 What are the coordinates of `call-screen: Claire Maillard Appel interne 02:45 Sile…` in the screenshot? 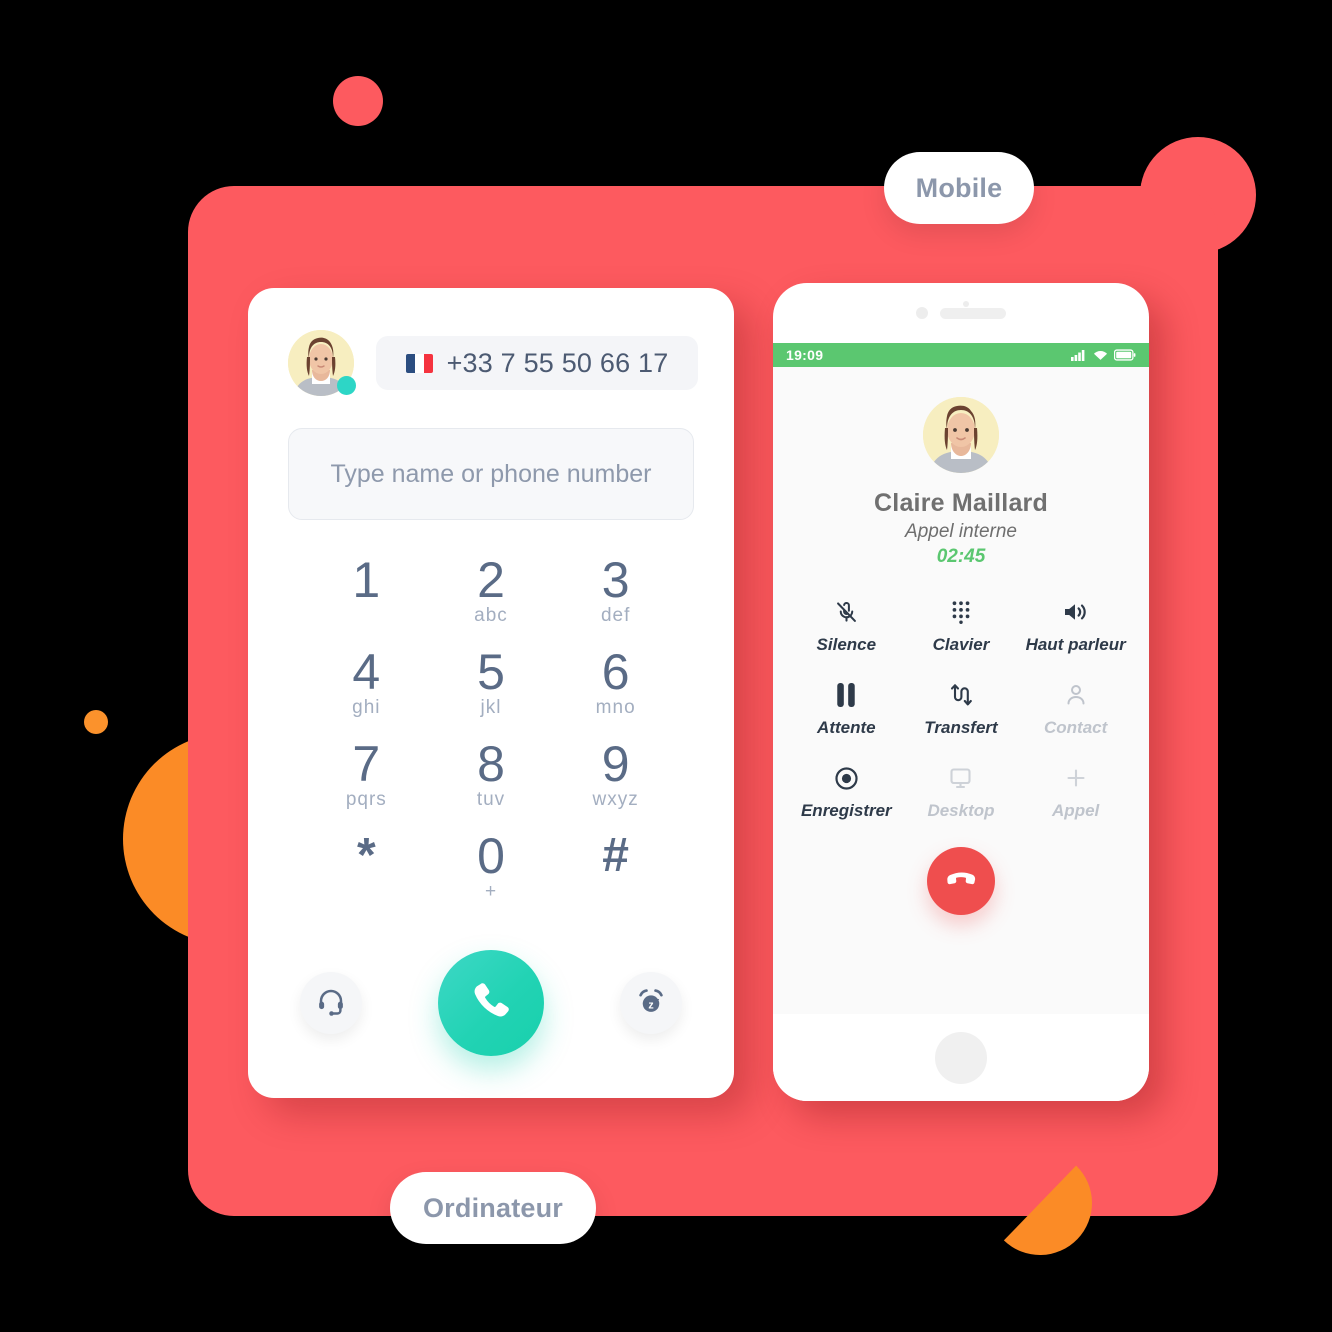 It's located at (961, 690).